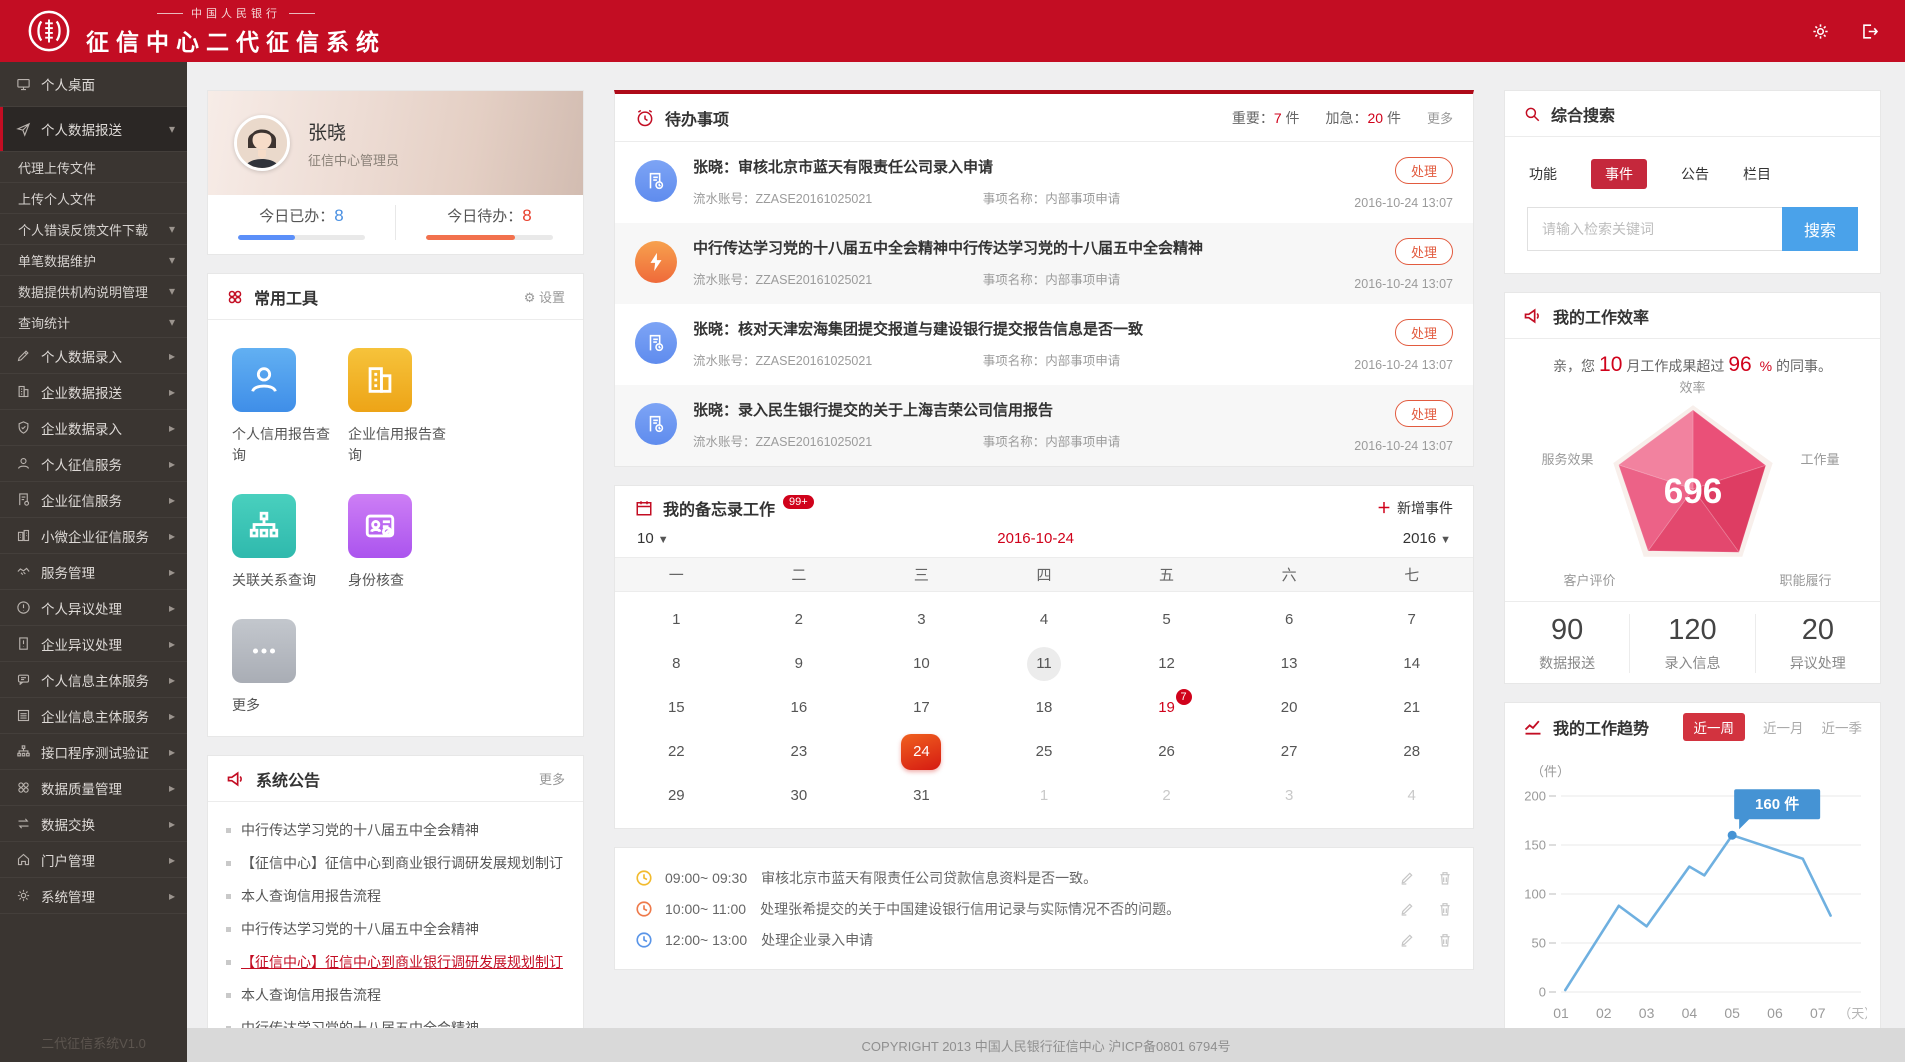  Describe the element at coordinates (287, 542) in the screenshot. I see `tool-shortcut: 关联关系查询` at that location.